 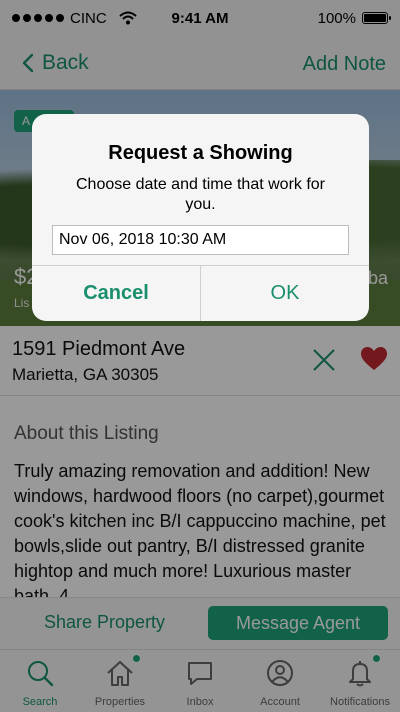 I want to click on dialog-buttons: Cancel OK, so click(x=200, y=293).